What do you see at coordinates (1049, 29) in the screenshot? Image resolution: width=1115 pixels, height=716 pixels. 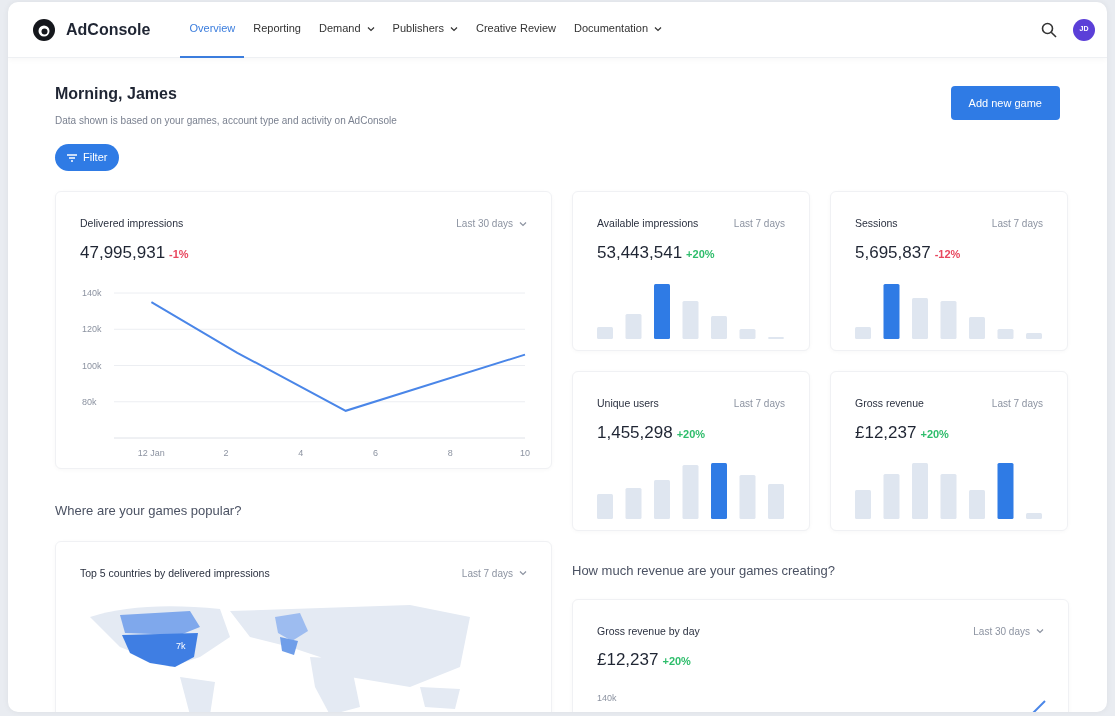 I see `search-icon` at bounding box center [1049, 29].